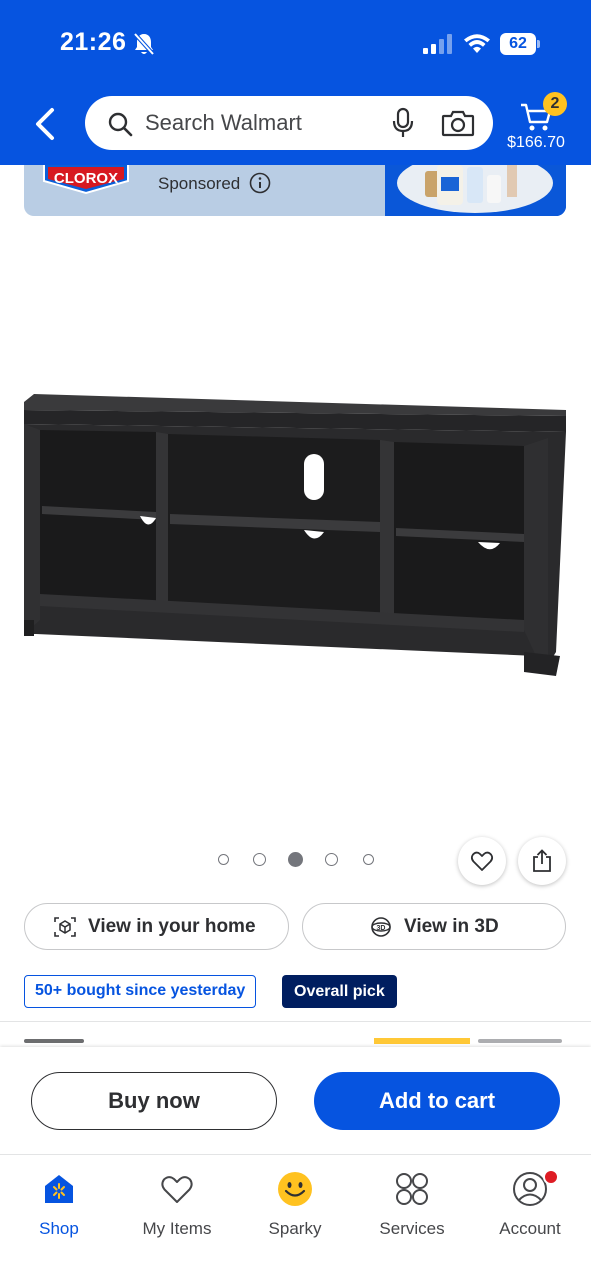 The height and width of the screenshot is (1280, 591). I want to click on seller-rating-row-clipped, so click(295, 1042).